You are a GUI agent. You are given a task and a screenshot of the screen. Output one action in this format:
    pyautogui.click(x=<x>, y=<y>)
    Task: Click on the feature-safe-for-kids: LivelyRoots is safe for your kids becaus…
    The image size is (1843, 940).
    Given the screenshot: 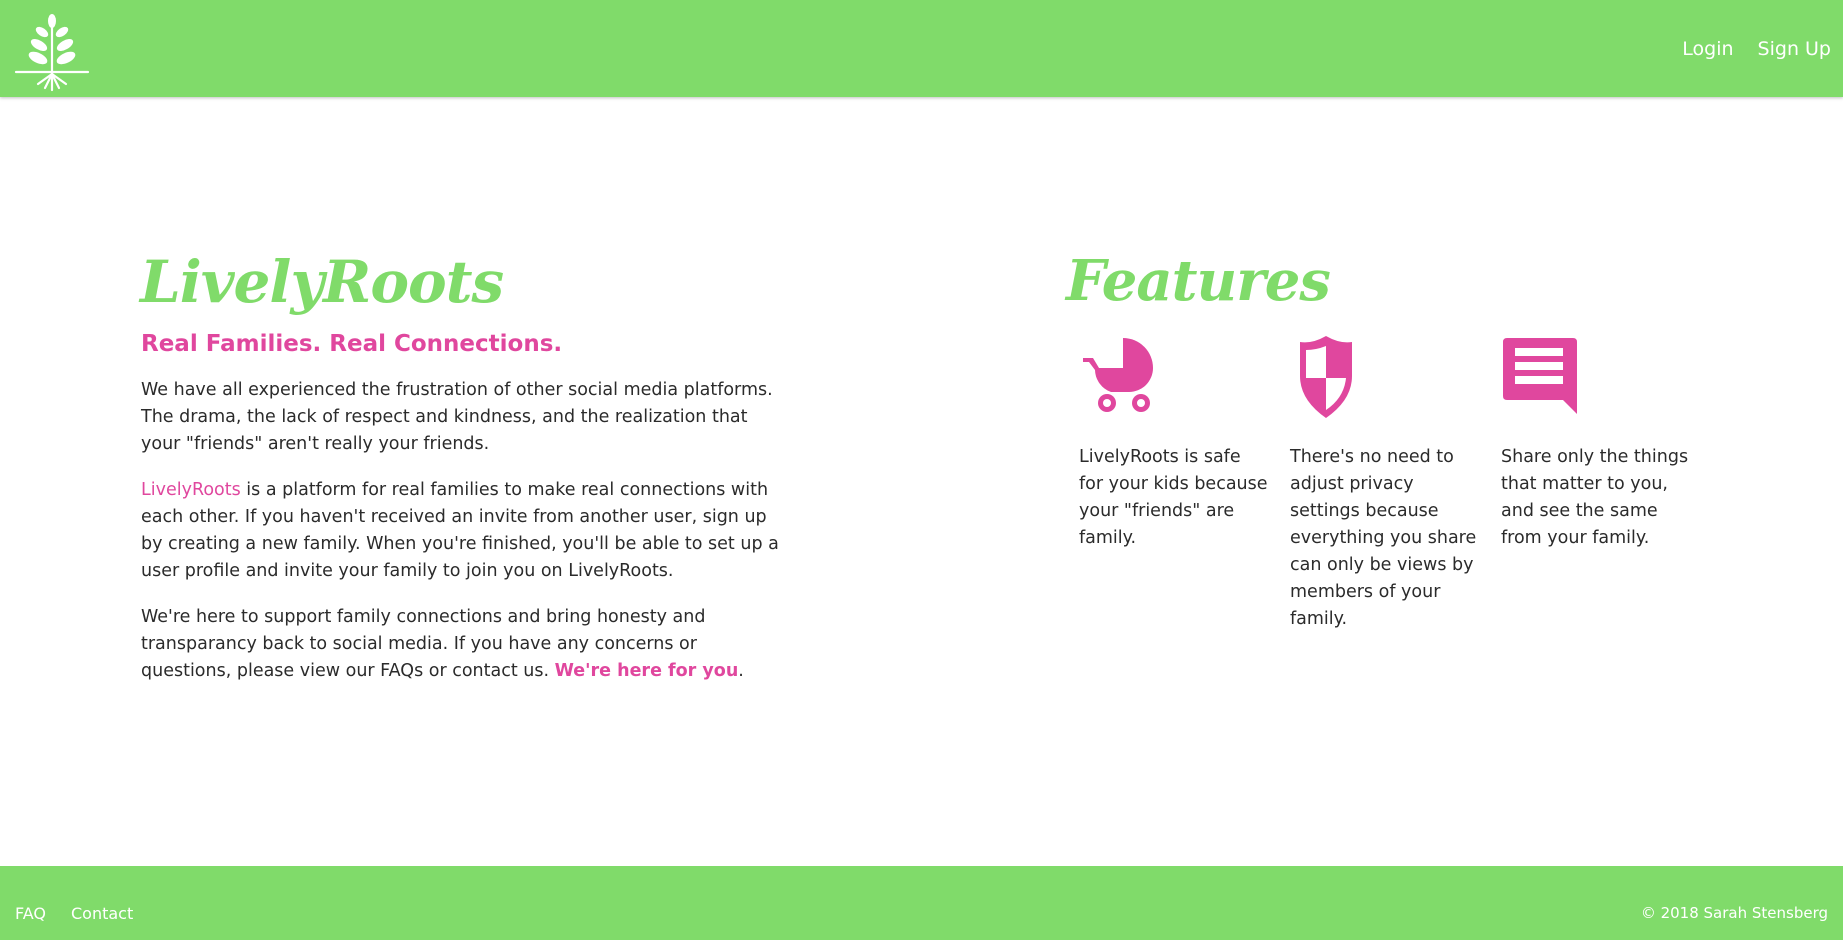 What is the action you would take?
    pyautogui.click(x=1174, y=444)
    